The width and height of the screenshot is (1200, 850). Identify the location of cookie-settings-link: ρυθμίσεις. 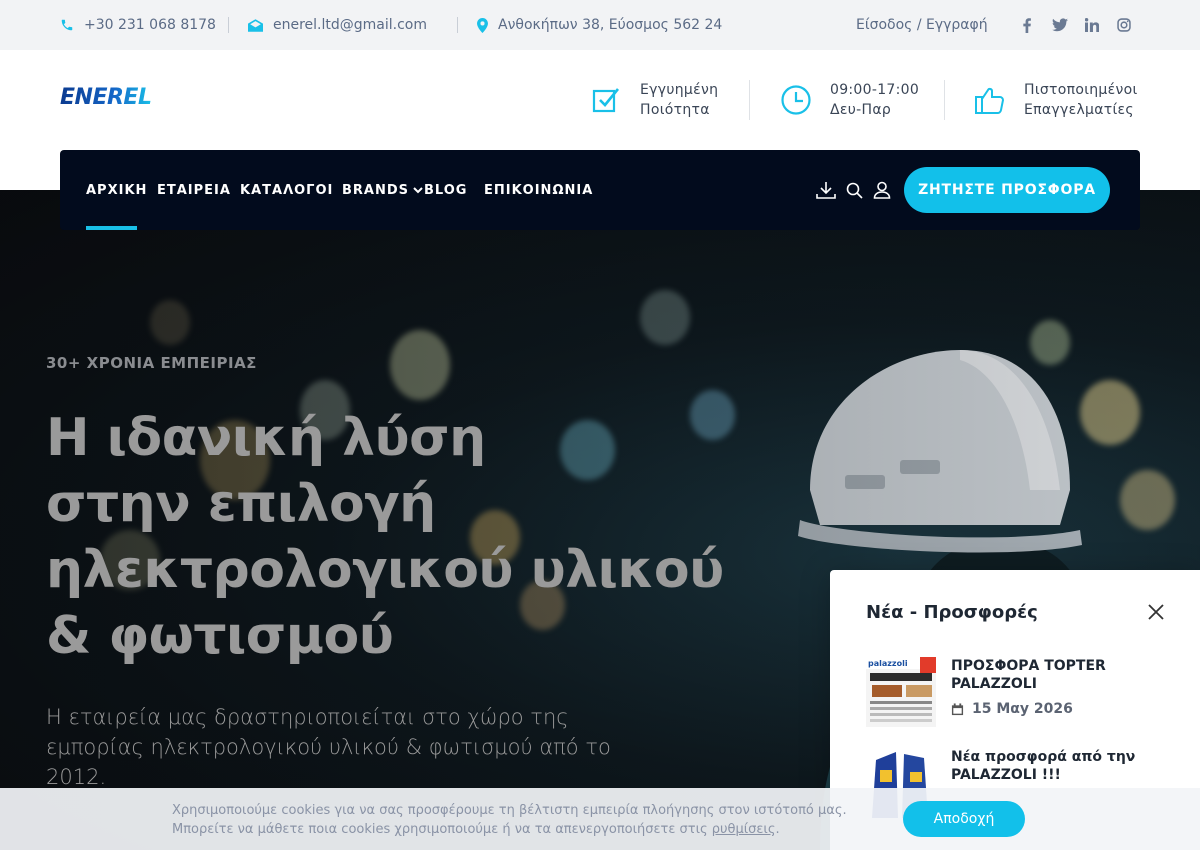
(744, 829).